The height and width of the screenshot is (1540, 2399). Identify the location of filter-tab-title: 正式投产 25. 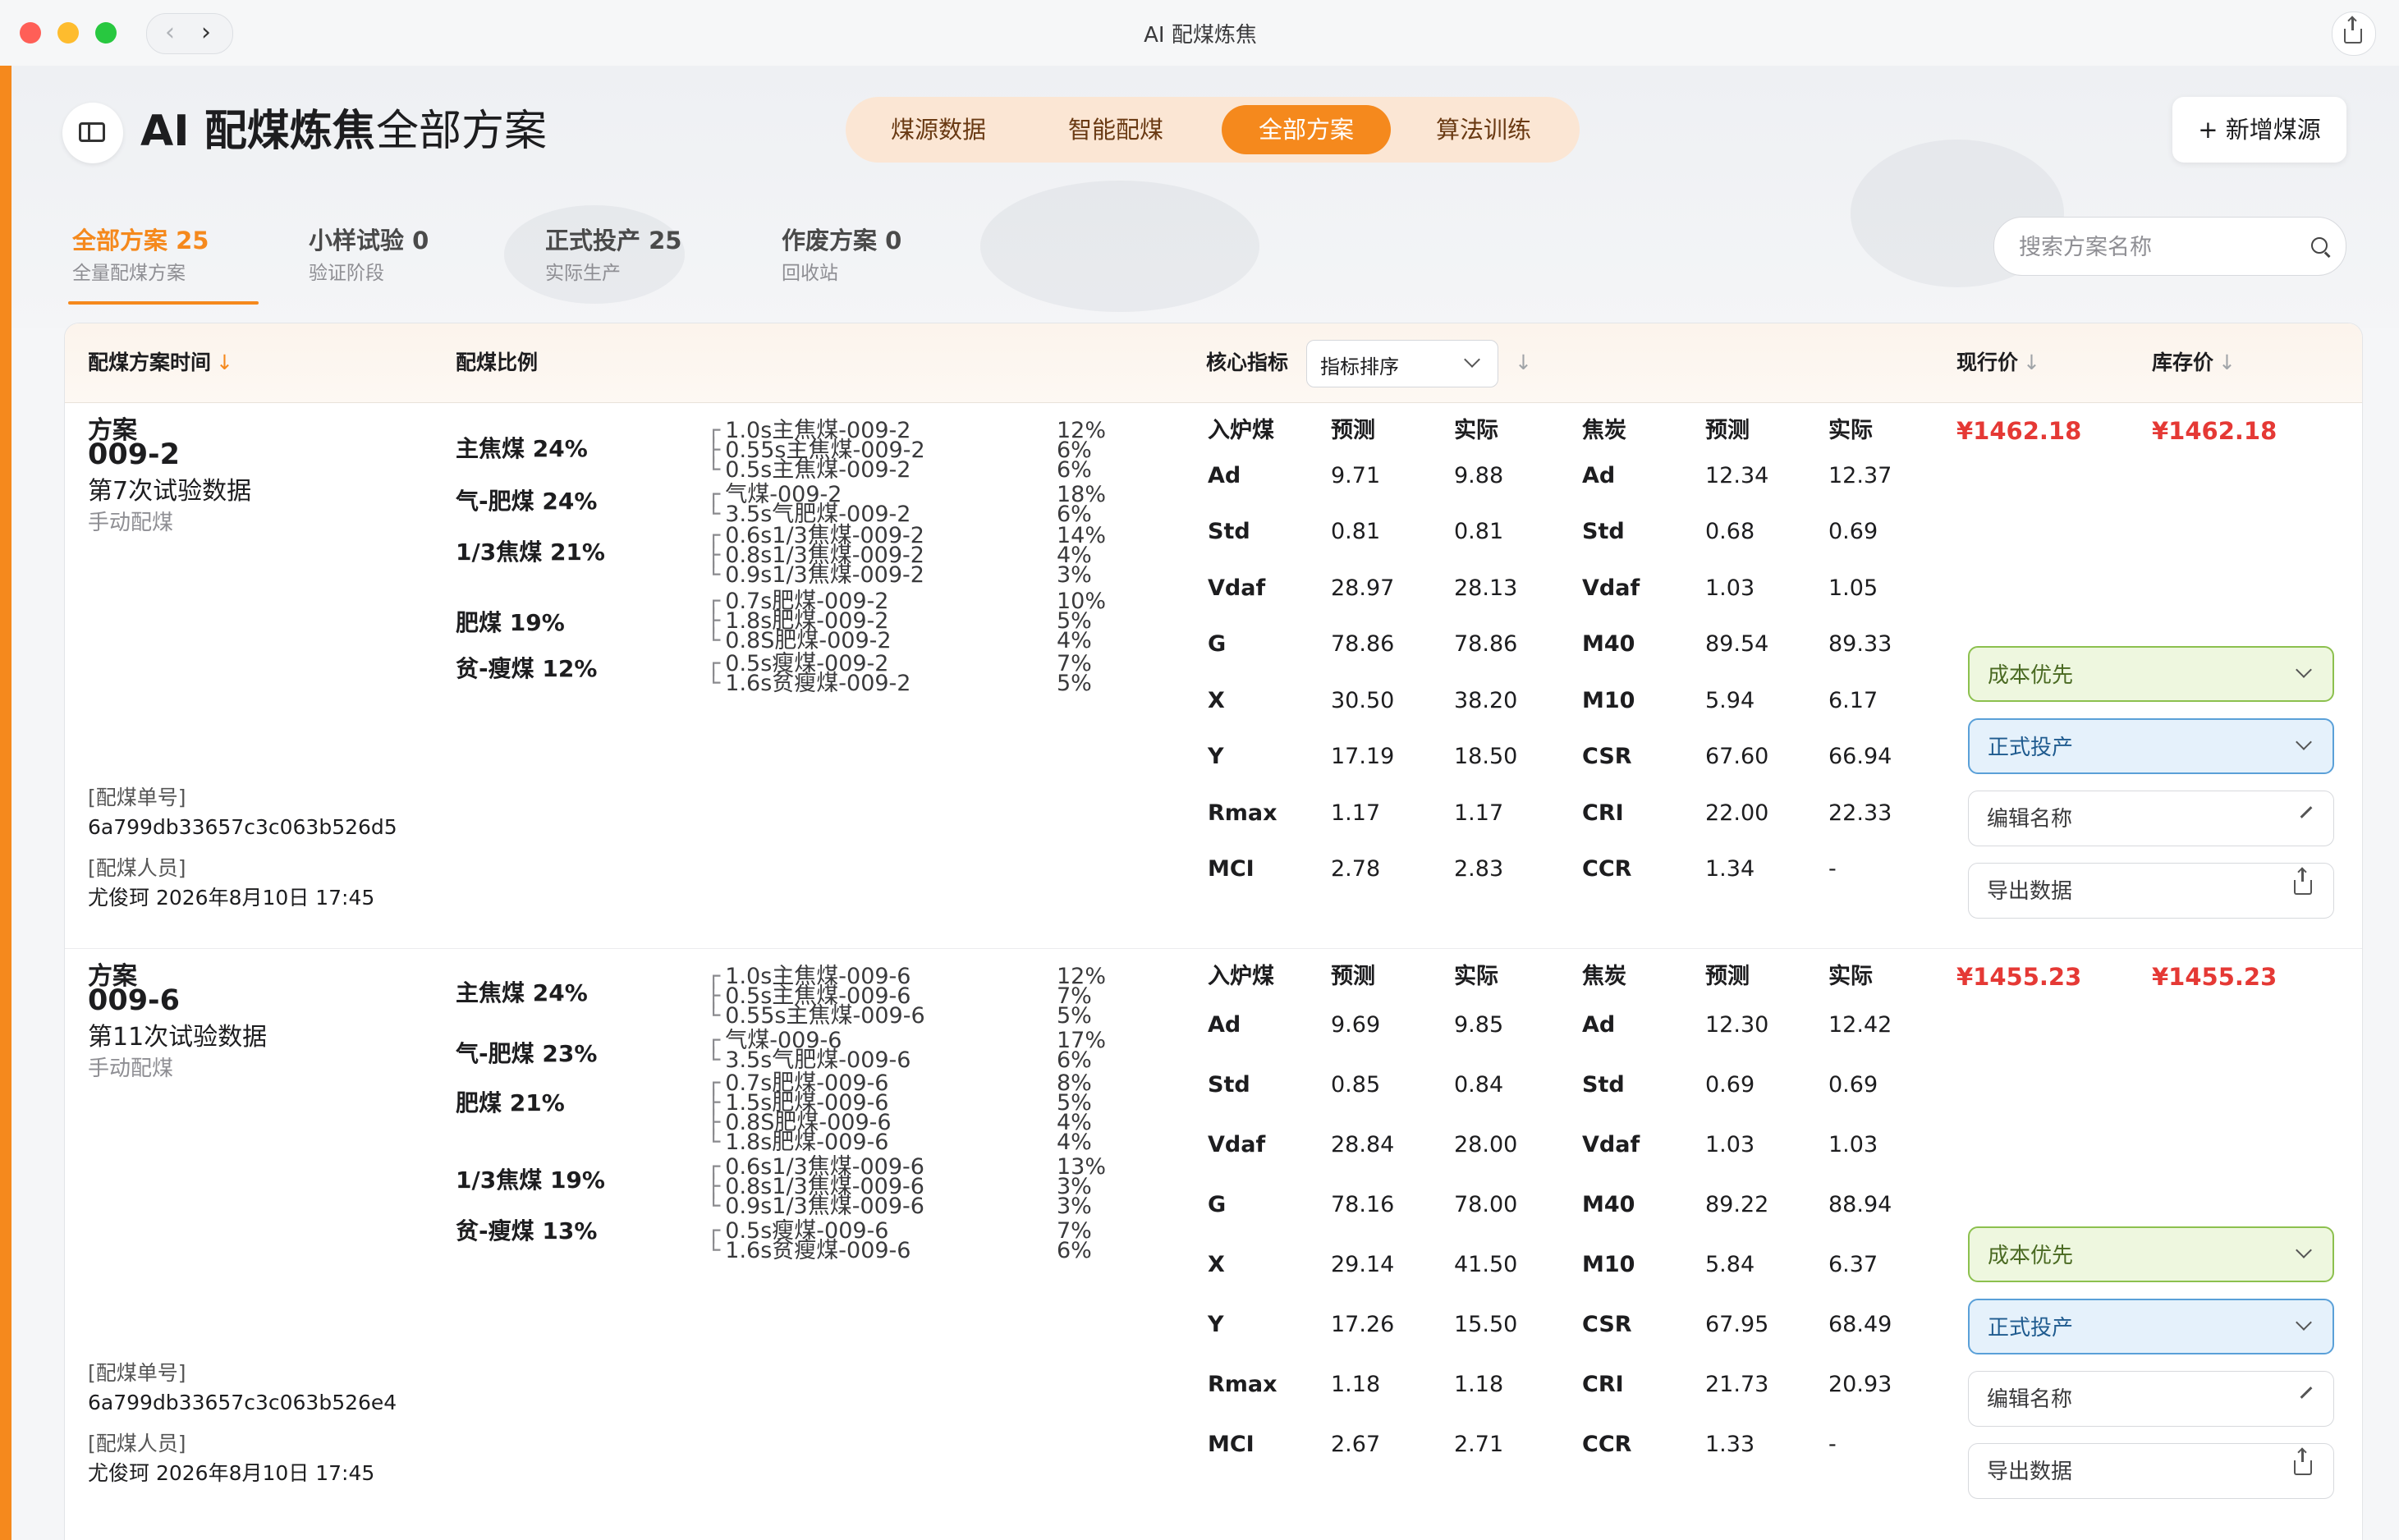
(613, 241).